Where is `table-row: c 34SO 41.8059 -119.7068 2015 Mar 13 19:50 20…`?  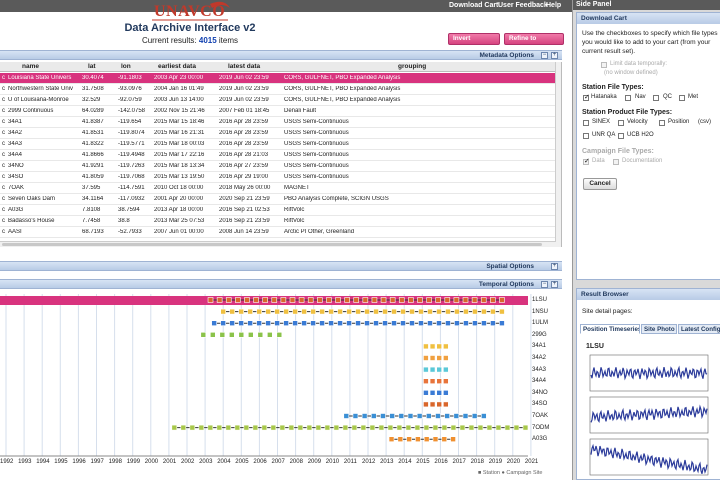
table-row: c 34SO 41.8059 -119.7068 2015 Mar 13 19:50 20… is located at coordinates (278, 177).